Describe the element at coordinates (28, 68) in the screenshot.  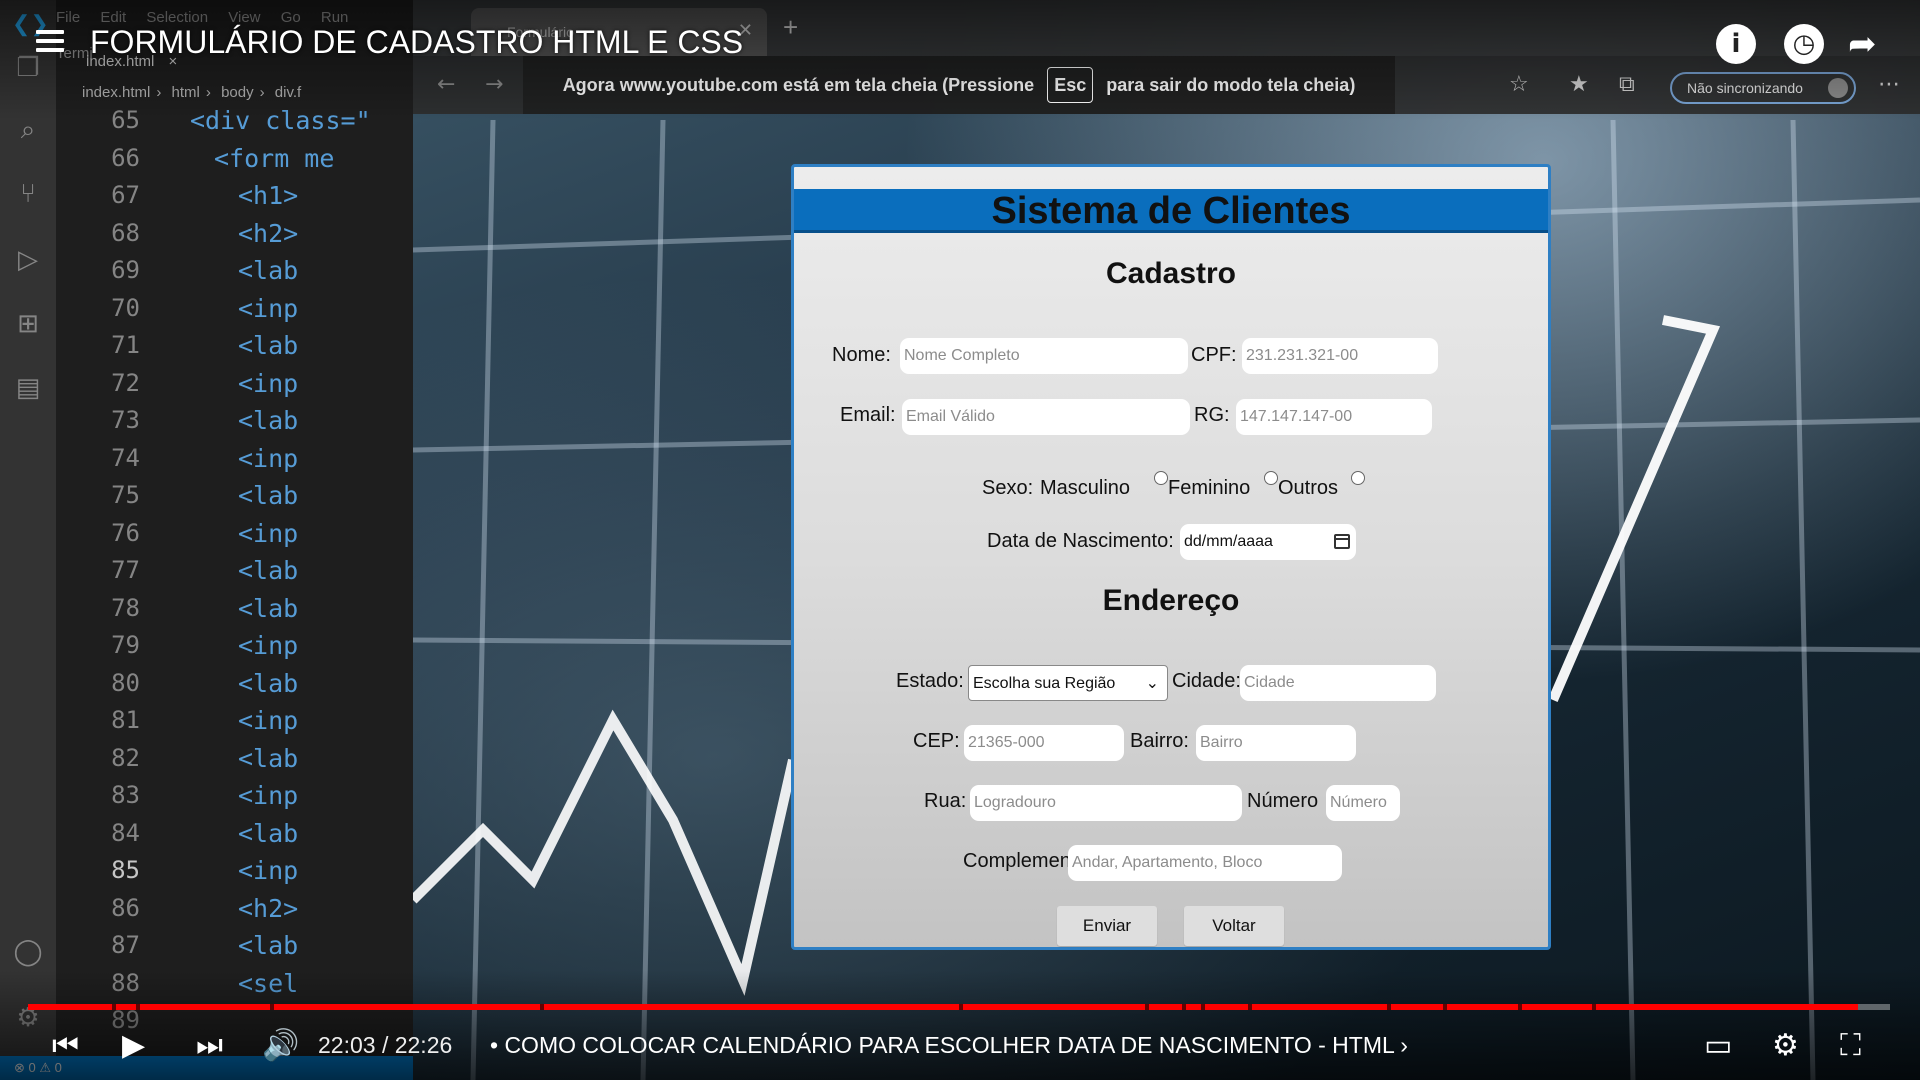
I see `explorer-icon: ❐` at that location.